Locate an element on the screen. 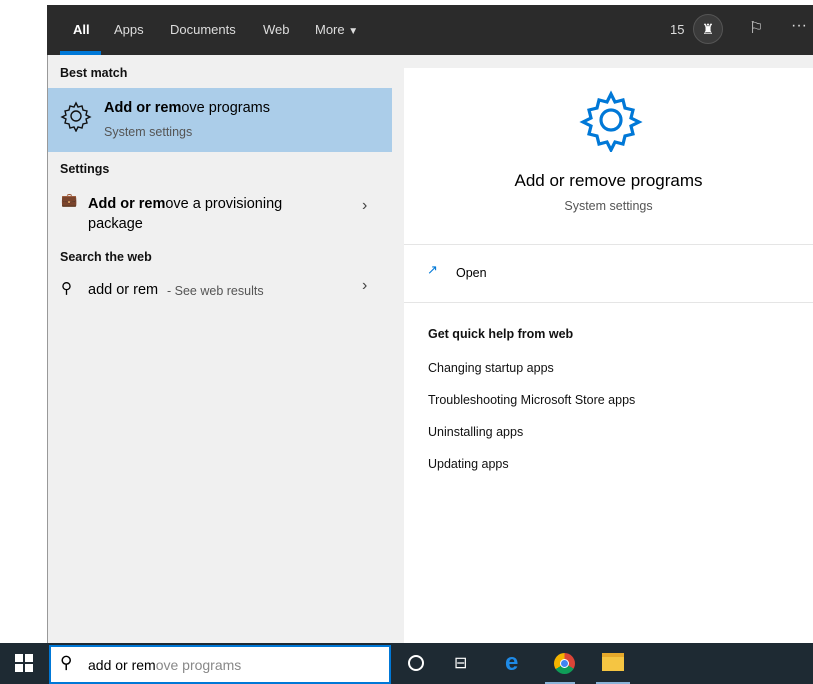  web-query: add or rem is located at coordinates (123, 290).